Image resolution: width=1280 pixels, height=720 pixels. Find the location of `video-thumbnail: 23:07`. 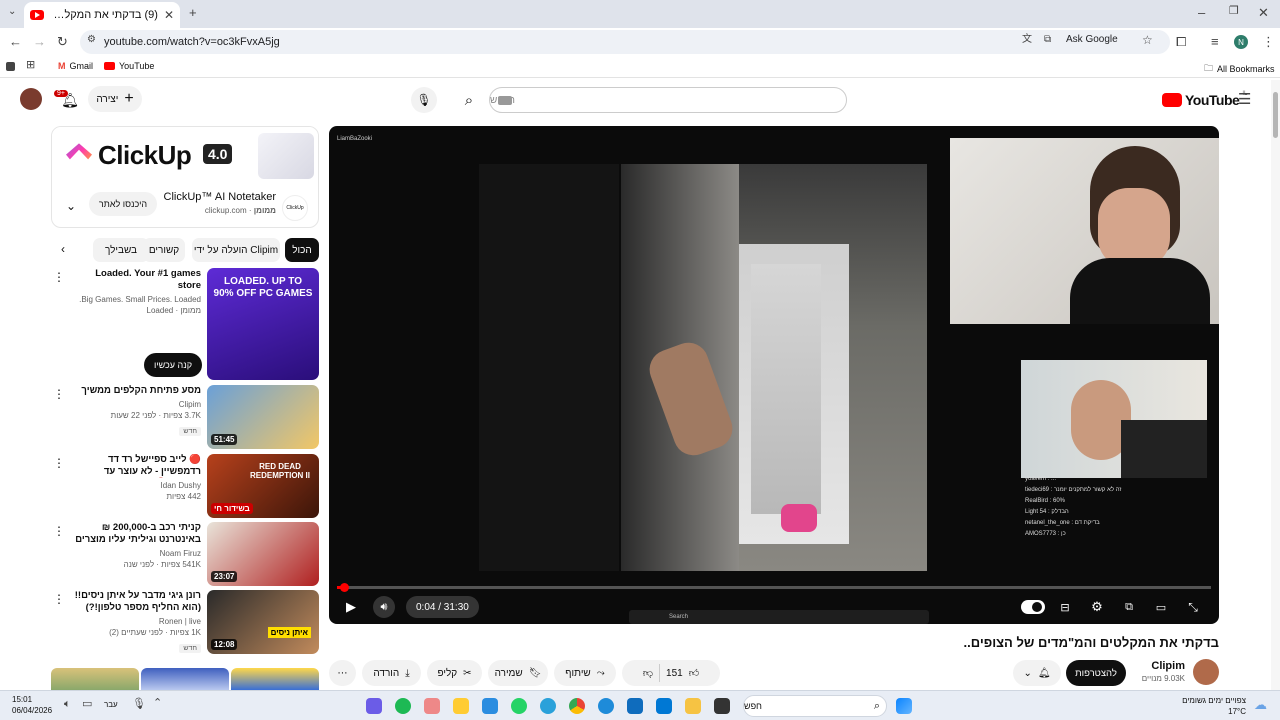

video-thumbnail: 23:07 is located at coordinates (263, 554).